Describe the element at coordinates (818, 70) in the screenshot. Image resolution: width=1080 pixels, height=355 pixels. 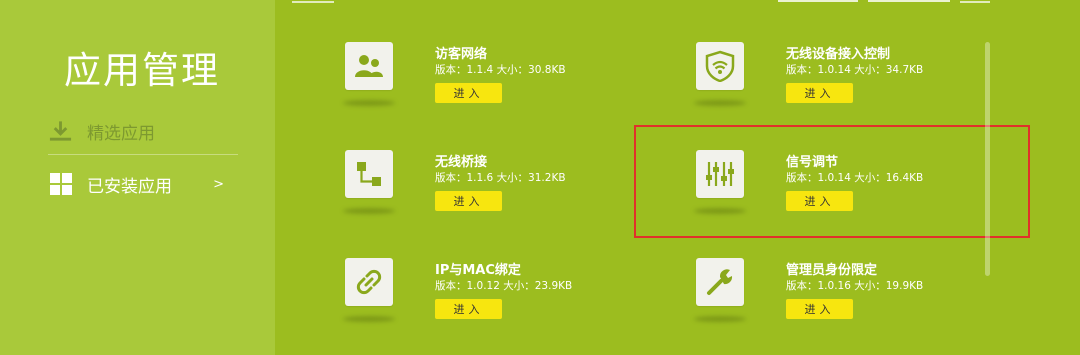
I see `app-version: 版本：1.0.14` at that location.